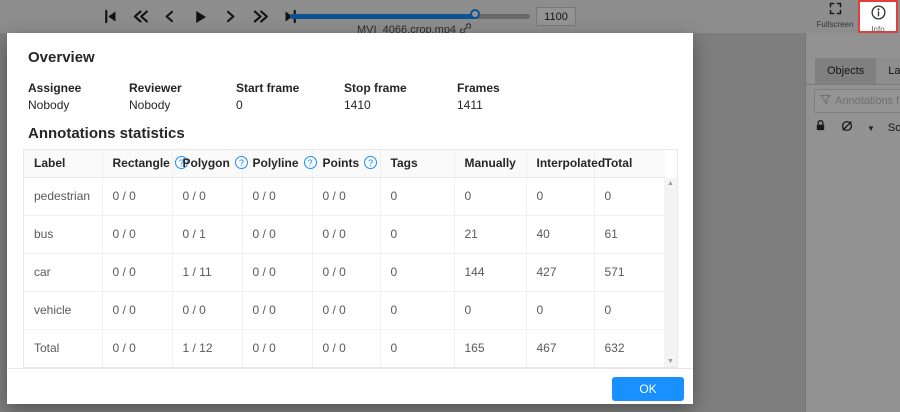 The image size is (900, 412). I want to click on col-polygon: Polygon?, so click(210, 164).